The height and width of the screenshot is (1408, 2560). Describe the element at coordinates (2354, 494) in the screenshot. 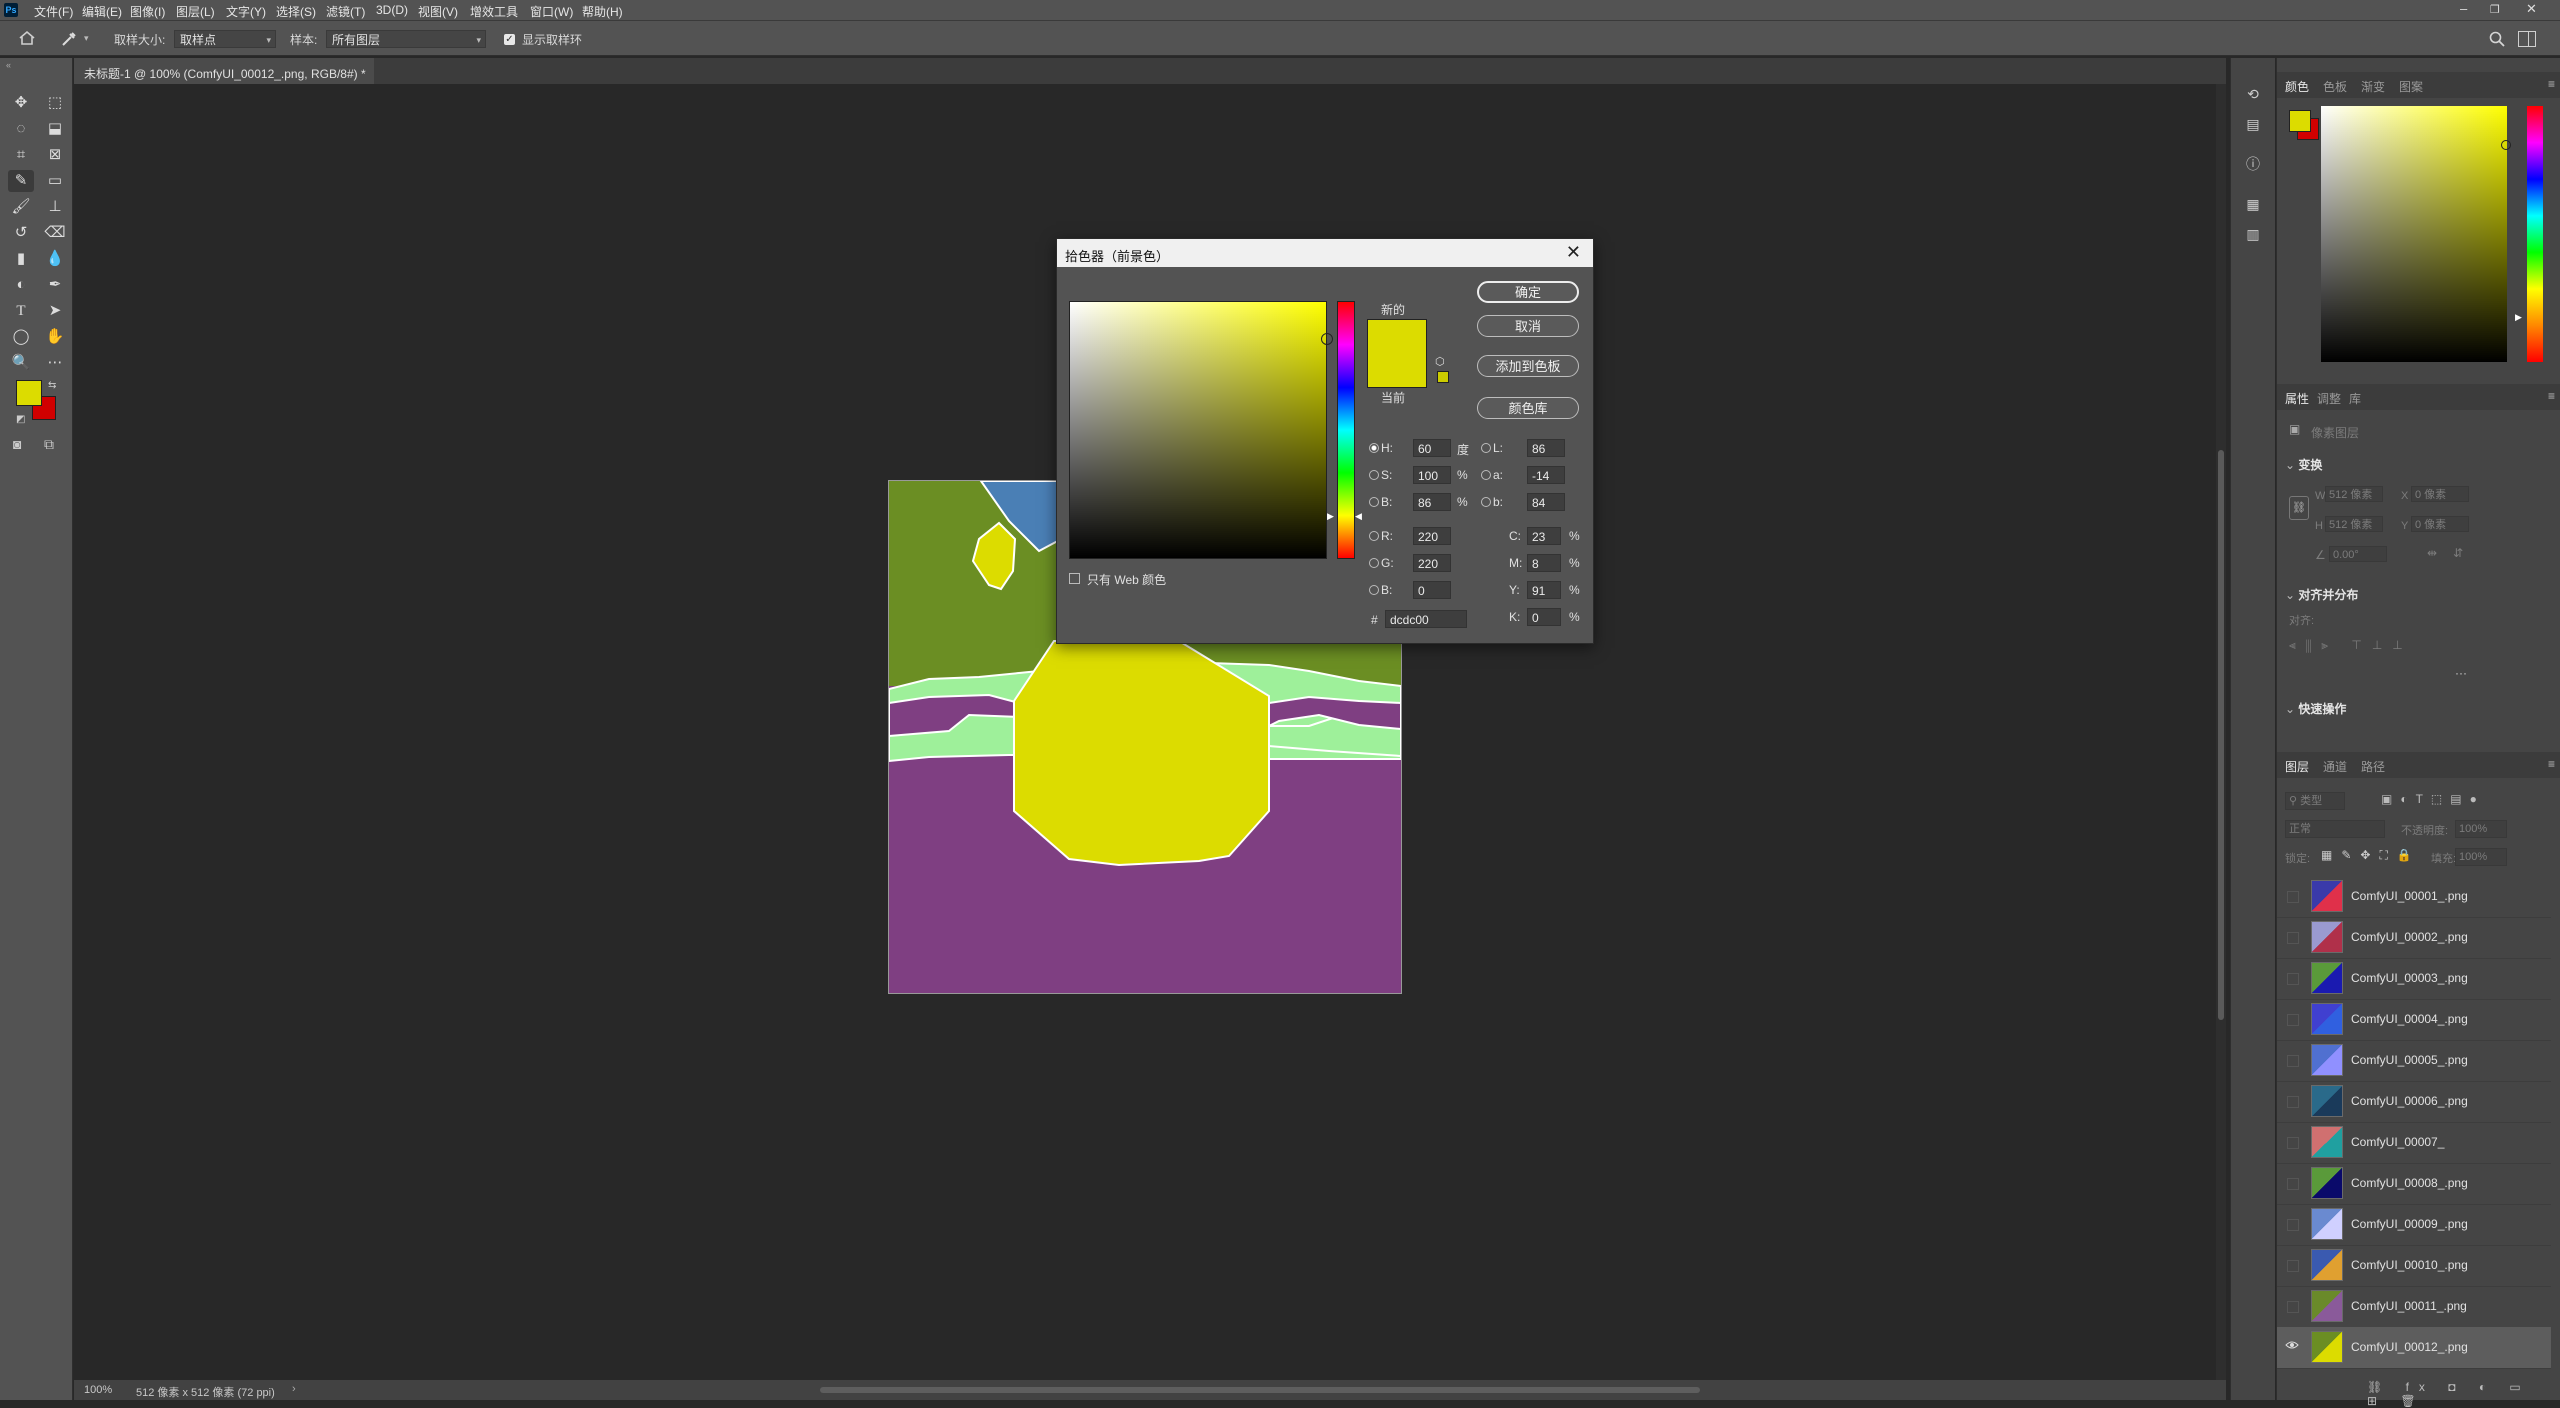

I see `width-field: 512 像素` at that location.